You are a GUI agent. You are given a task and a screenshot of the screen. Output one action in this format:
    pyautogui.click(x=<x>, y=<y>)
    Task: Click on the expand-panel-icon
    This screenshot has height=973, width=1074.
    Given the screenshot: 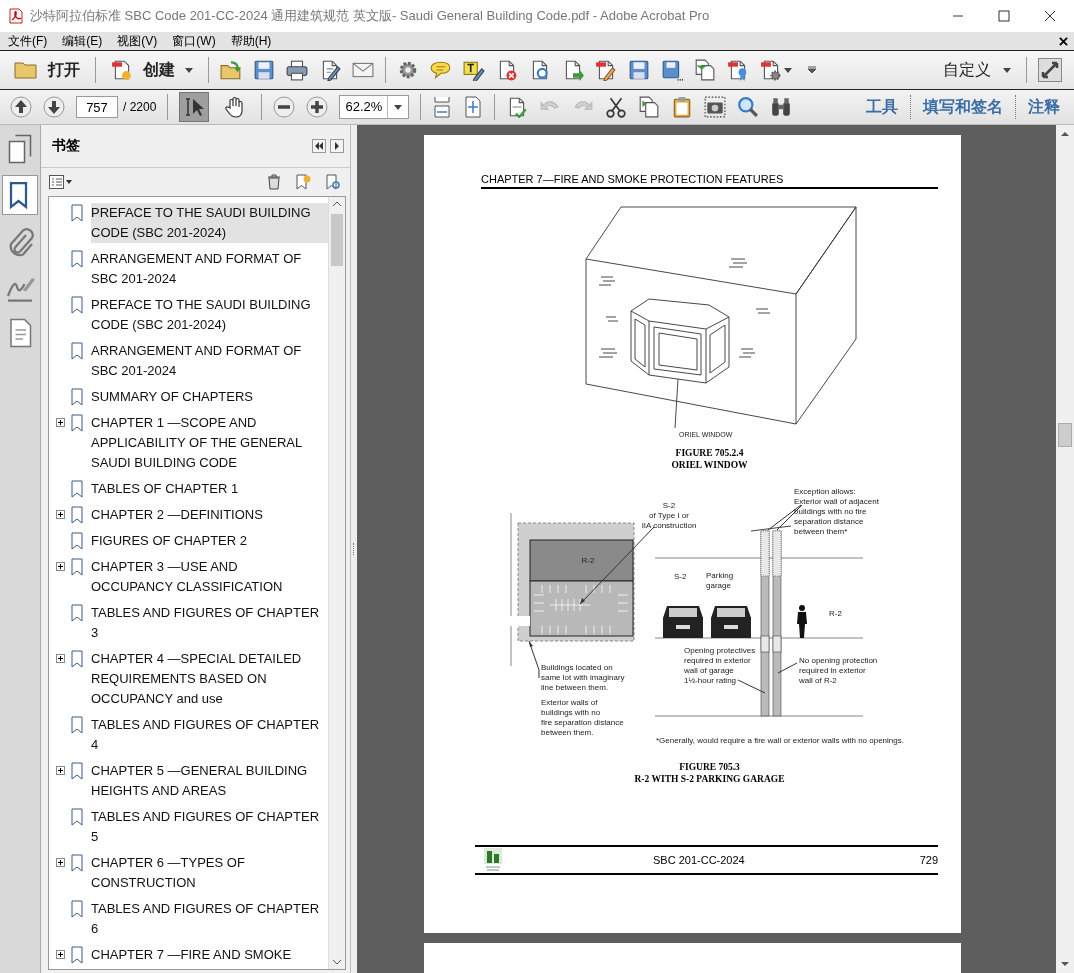 What is the action you would take?
    pyautogui.click(x=337, y=146)
    